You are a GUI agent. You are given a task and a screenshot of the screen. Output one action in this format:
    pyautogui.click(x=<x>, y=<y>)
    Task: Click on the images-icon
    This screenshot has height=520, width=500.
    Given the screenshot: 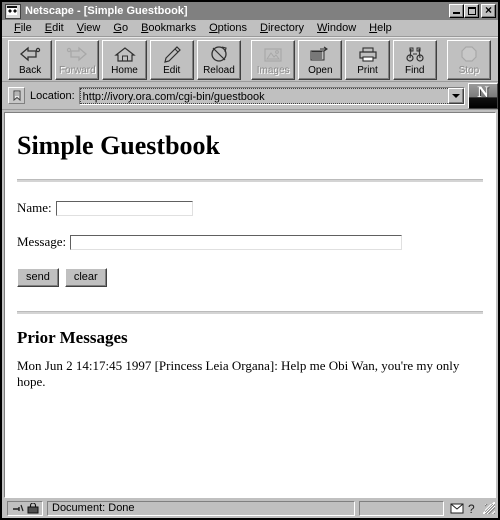 What is the action you would take?
    pyautogui.click(x=273, y=54)
    